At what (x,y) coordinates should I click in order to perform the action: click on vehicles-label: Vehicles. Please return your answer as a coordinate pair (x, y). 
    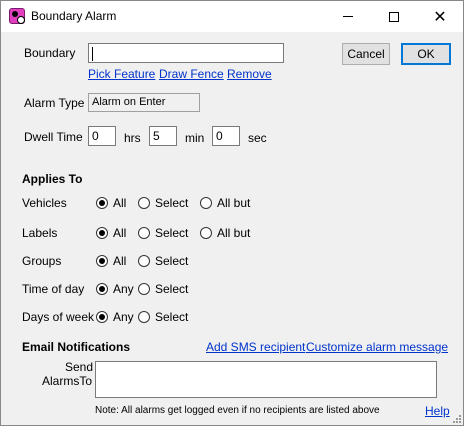
    Looking at the image, I should click on (44, 203).